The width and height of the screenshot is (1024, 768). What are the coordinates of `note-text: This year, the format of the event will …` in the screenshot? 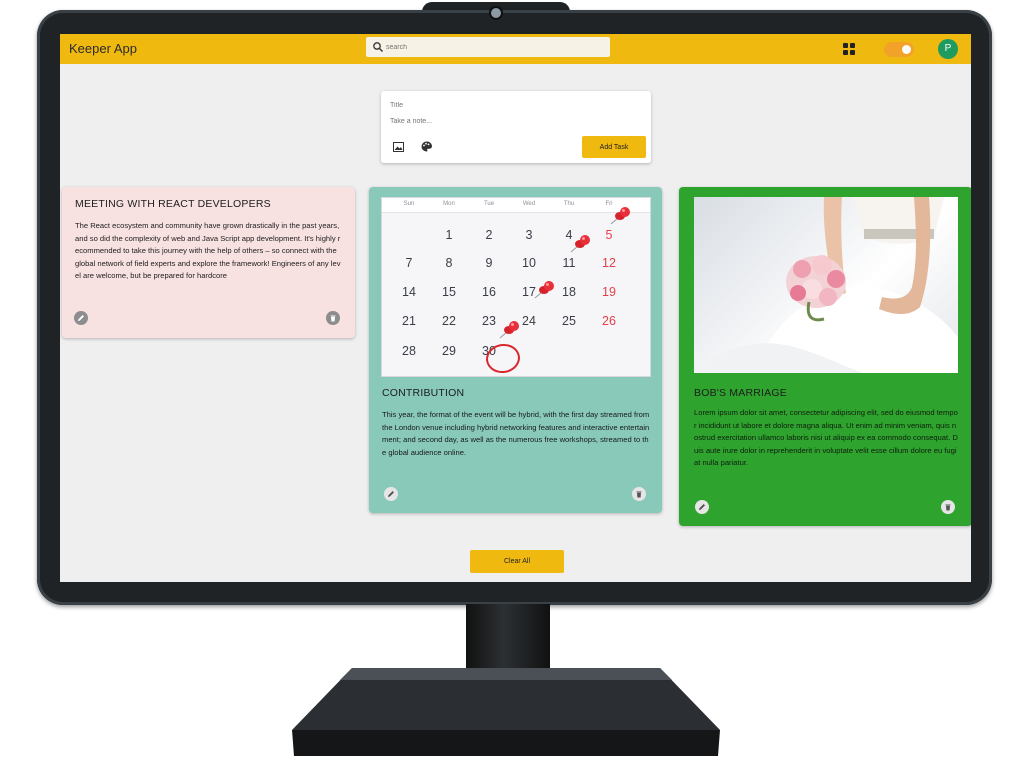 It's located at (516, 433).